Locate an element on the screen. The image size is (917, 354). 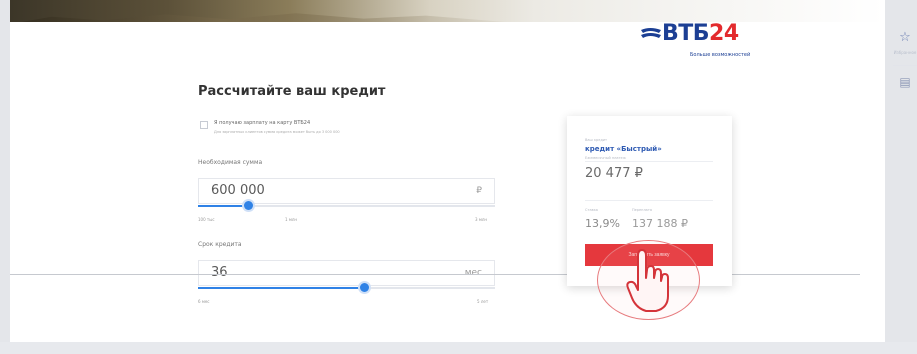
logo-text: ВТБ24 is located at coordinates (700, 33).